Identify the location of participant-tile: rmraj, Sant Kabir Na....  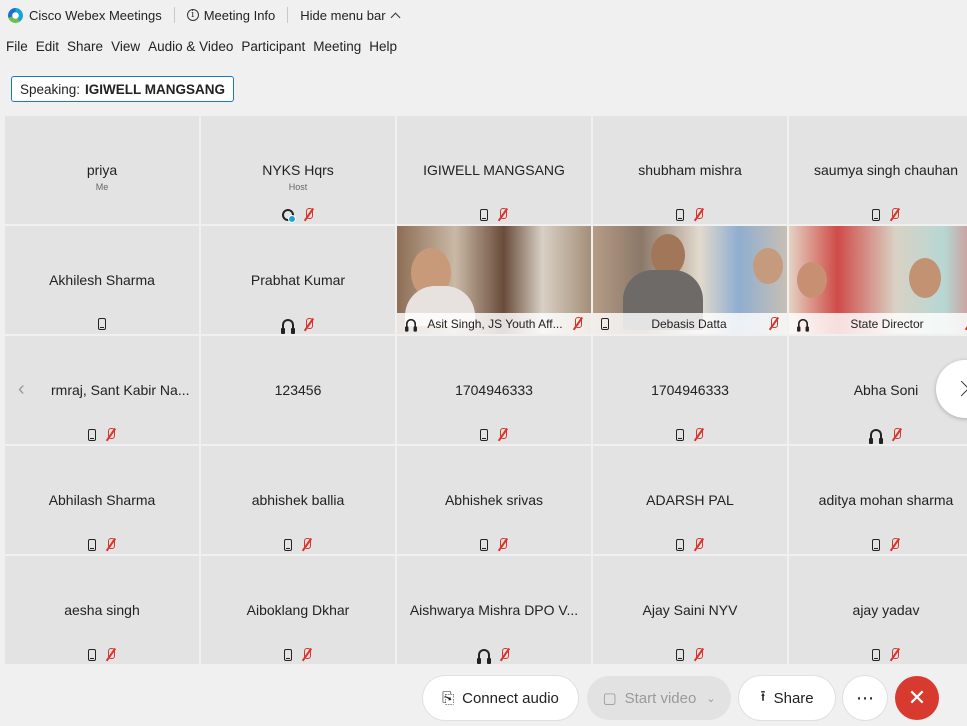
(102, 390).